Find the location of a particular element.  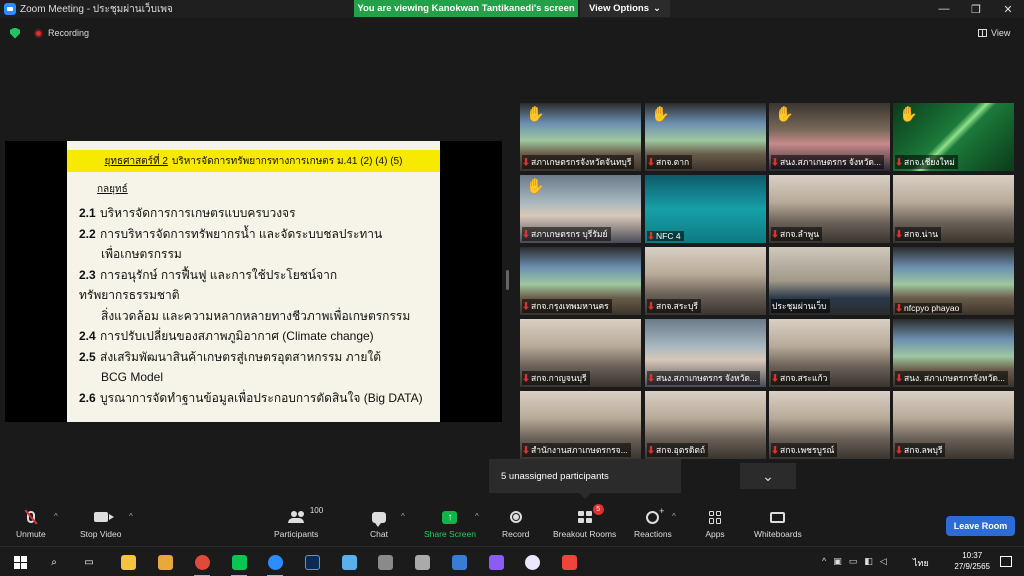

splitter-handle is located at coordinates (507, 280).